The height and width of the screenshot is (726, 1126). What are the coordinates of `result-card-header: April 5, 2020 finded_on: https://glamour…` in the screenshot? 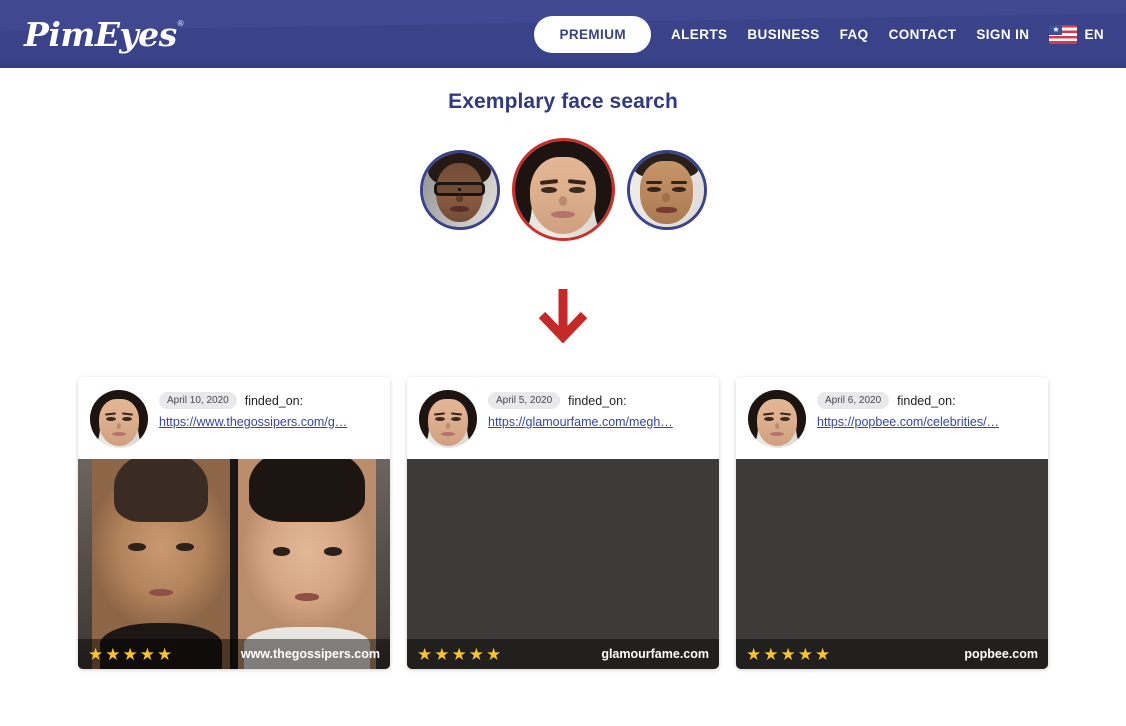 It's located at (563, 418).